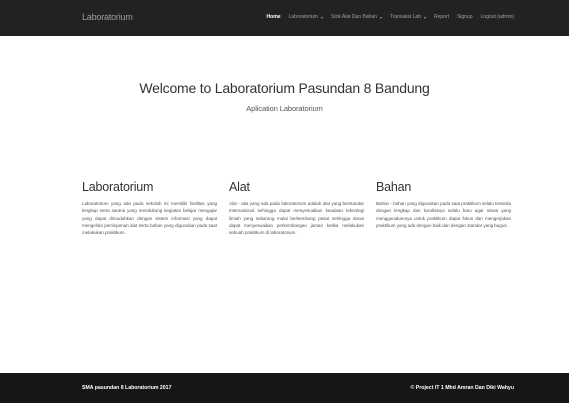  What do you see at coordinates (462, 388) in the screenshot?
I see `footer-copyright: © Project IT 1 Mhd Amran Dan Diki Wahyu` at bounding box center [462, 388].